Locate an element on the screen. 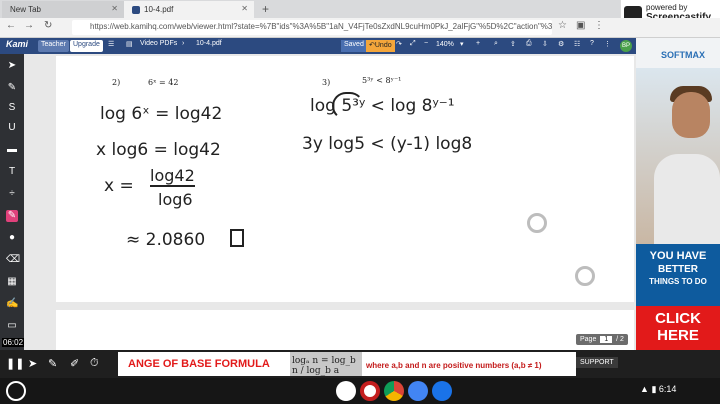 Image resolution: width=720 pixels, height=404 pixels. work-2-line-2: x log6 = log42 is located at coordinates (158, 150).